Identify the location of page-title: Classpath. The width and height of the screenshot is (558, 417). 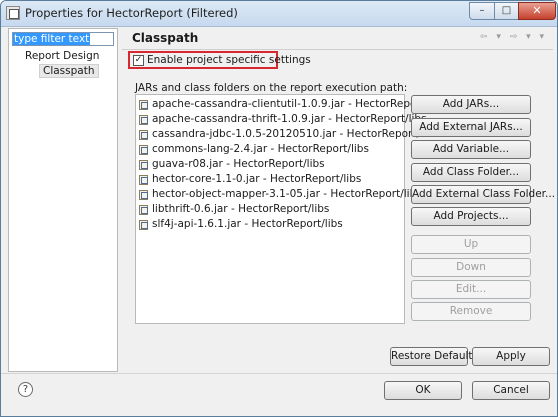
(165, 38).